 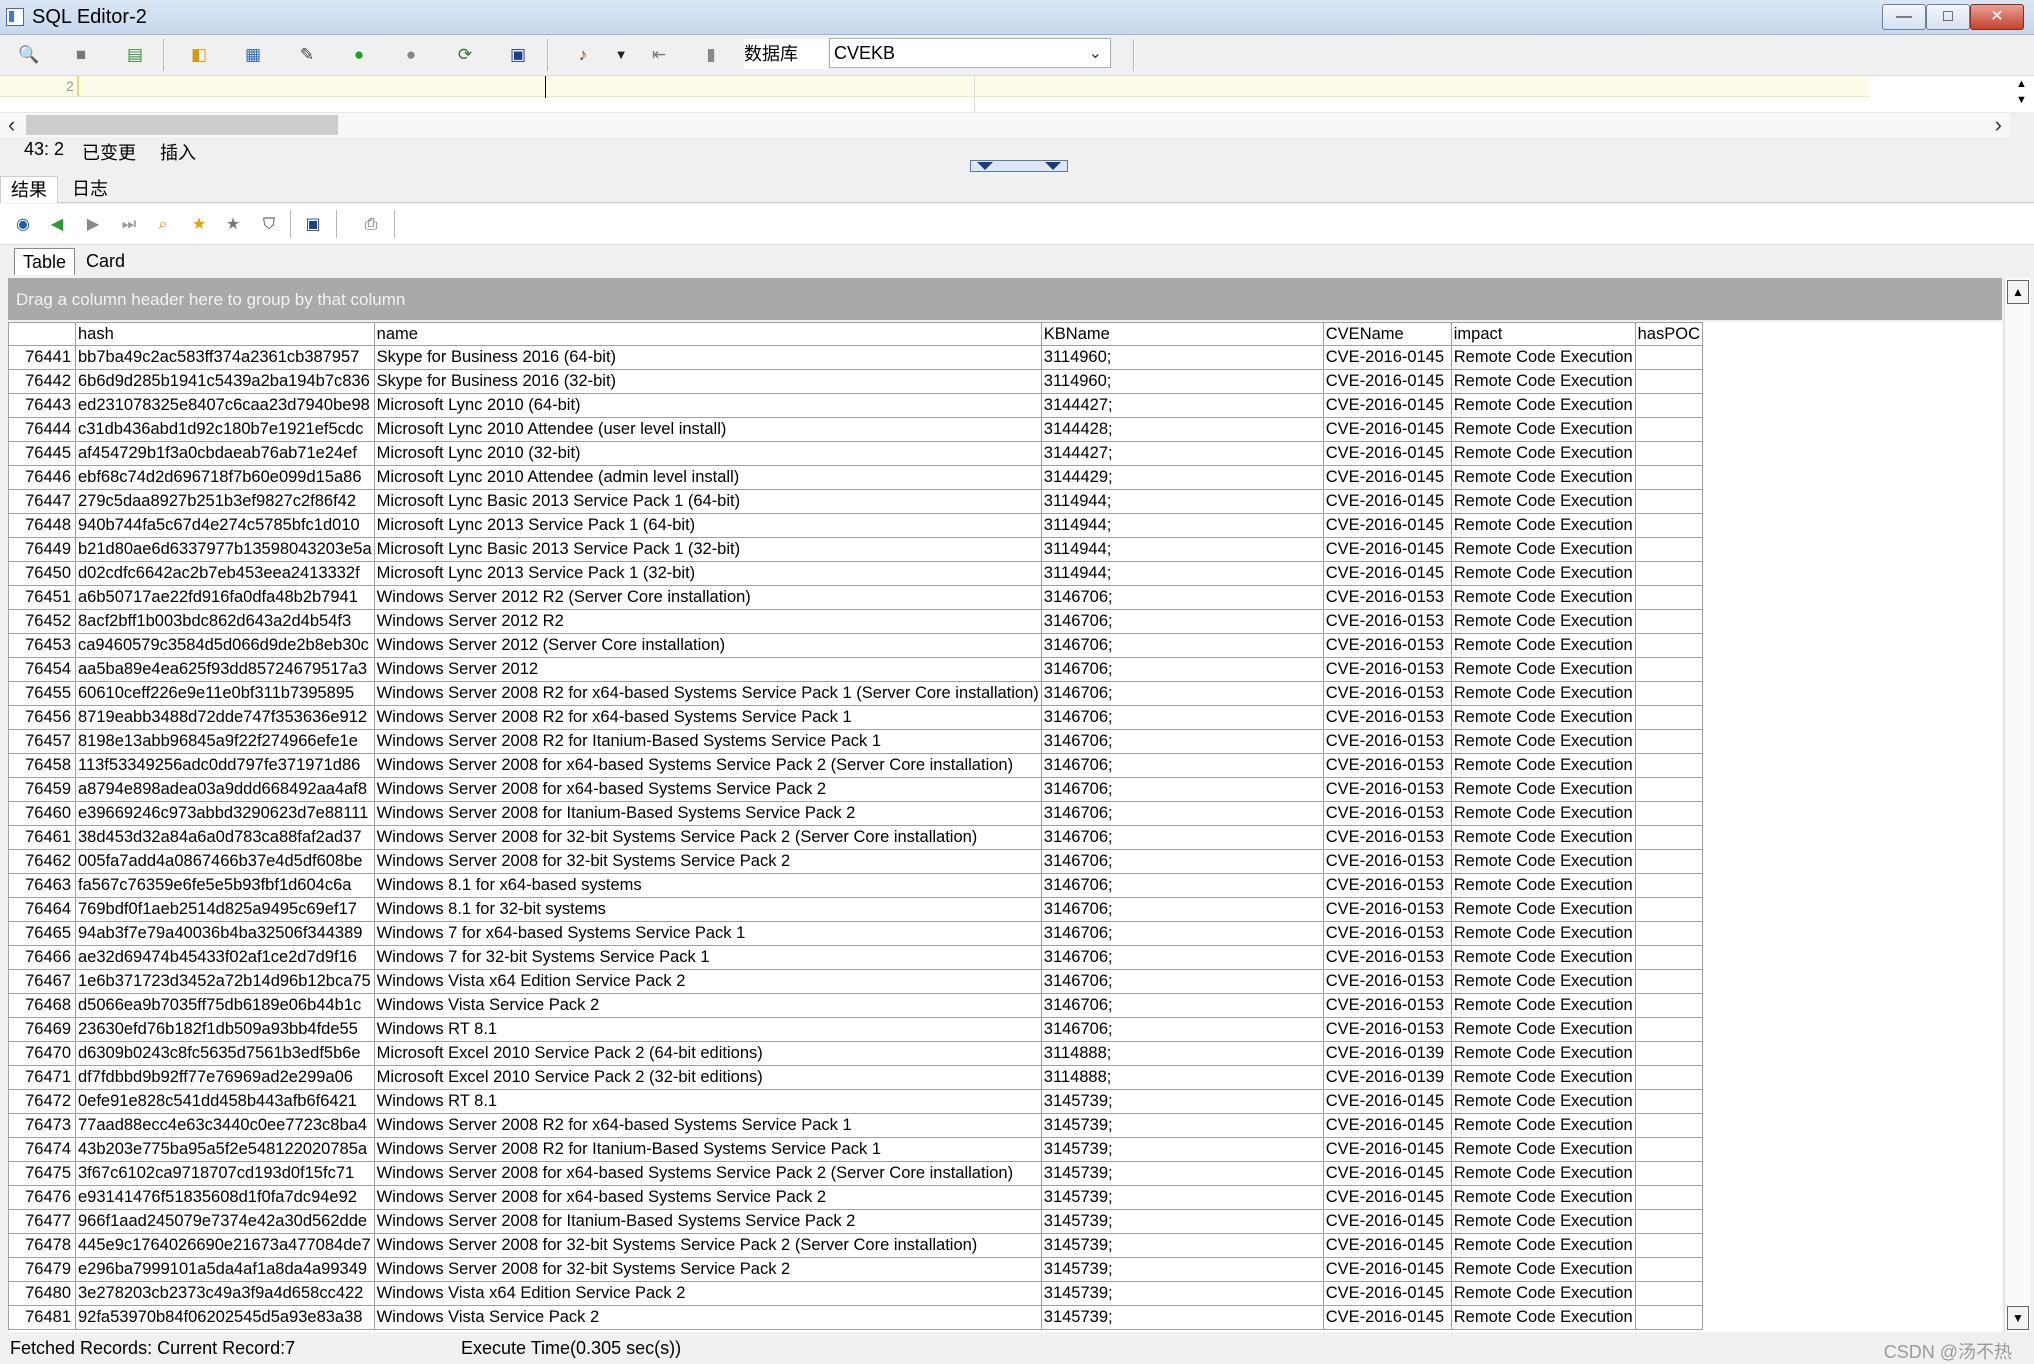 I want to click on row-number-cell: 76447, so click(x=42, y=501).